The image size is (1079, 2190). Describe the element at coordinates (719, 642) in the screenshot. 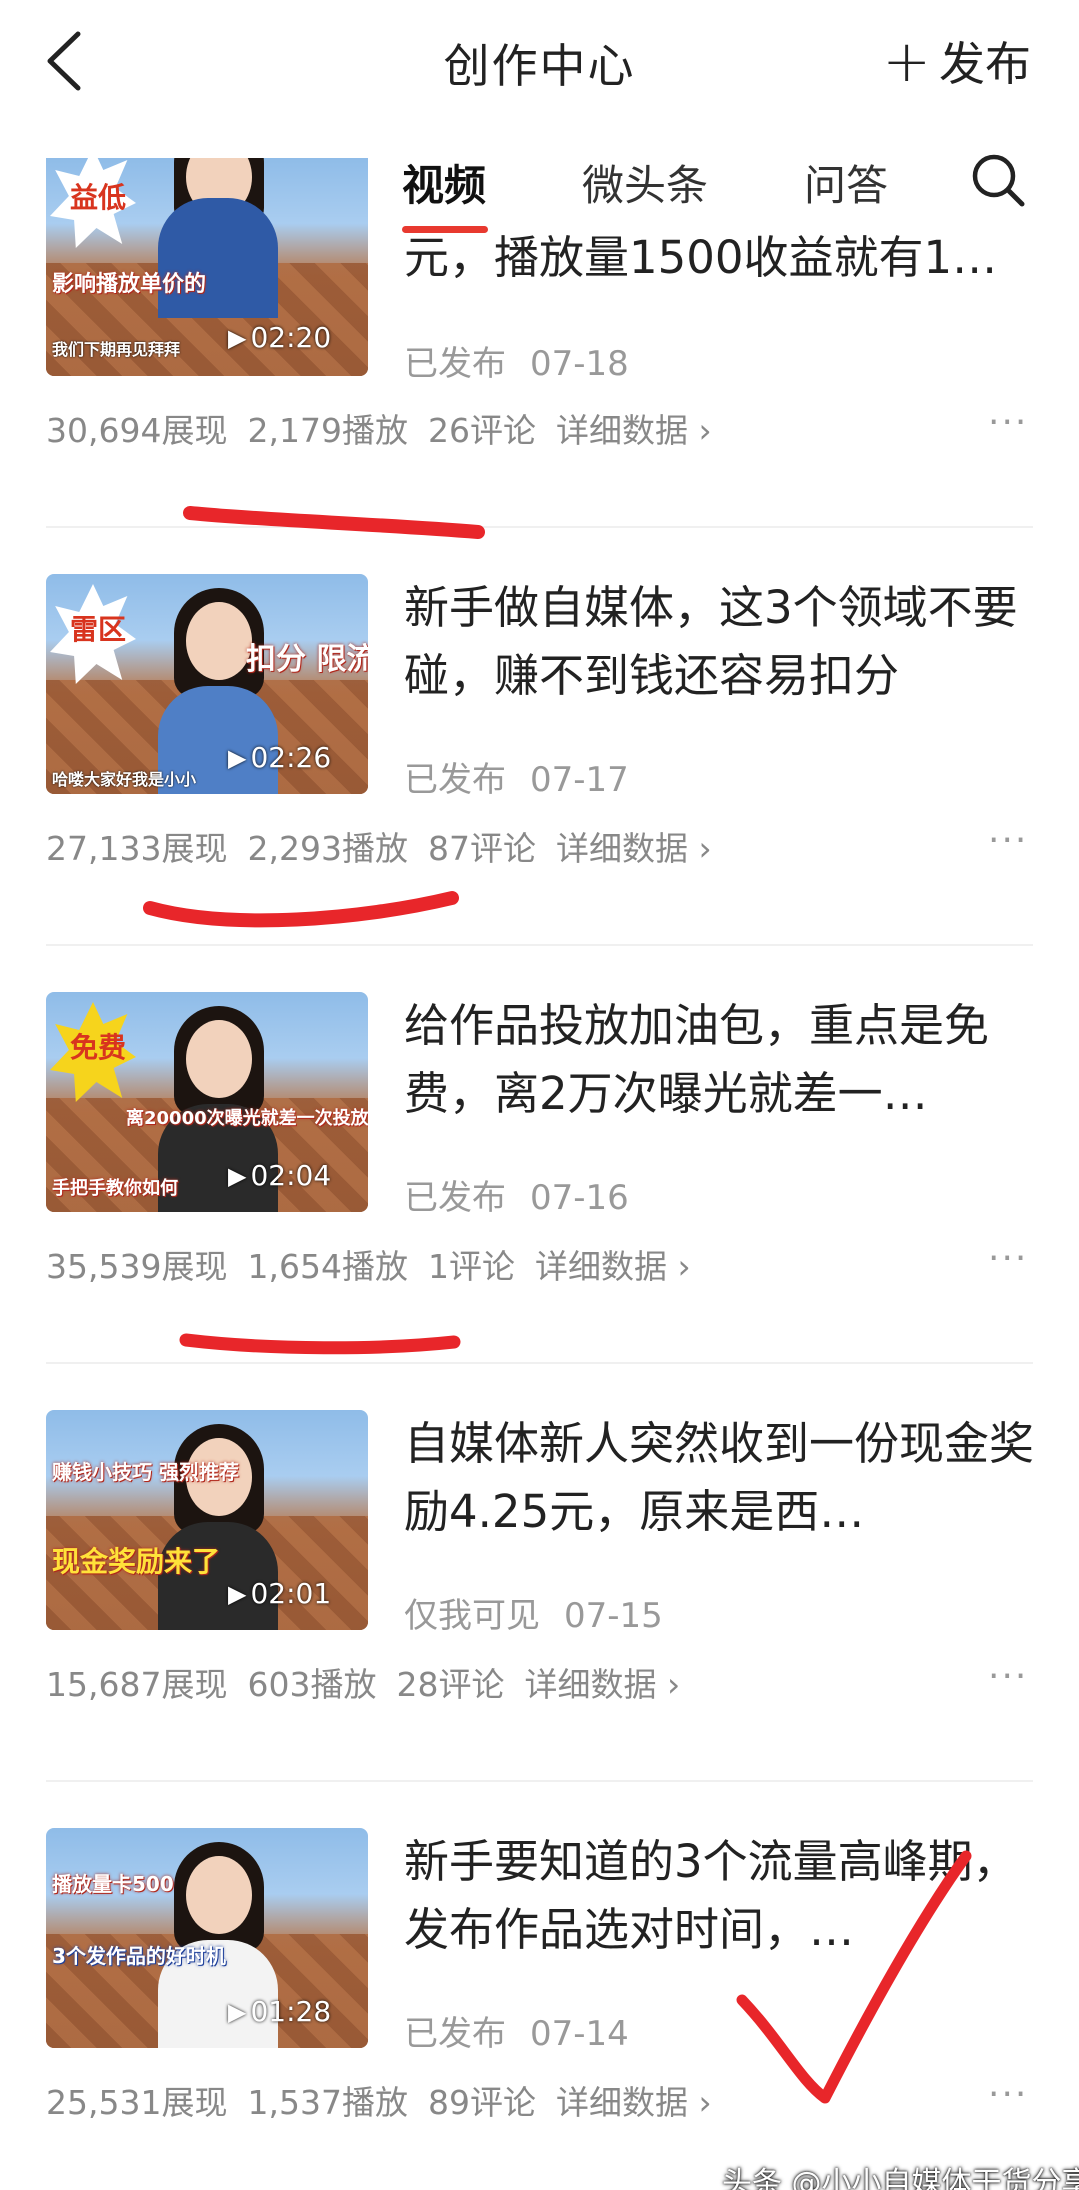

I see `video-title: 新手做自媒体，这3个领域不要碰，赚不到钱还容易扣分` at that location.